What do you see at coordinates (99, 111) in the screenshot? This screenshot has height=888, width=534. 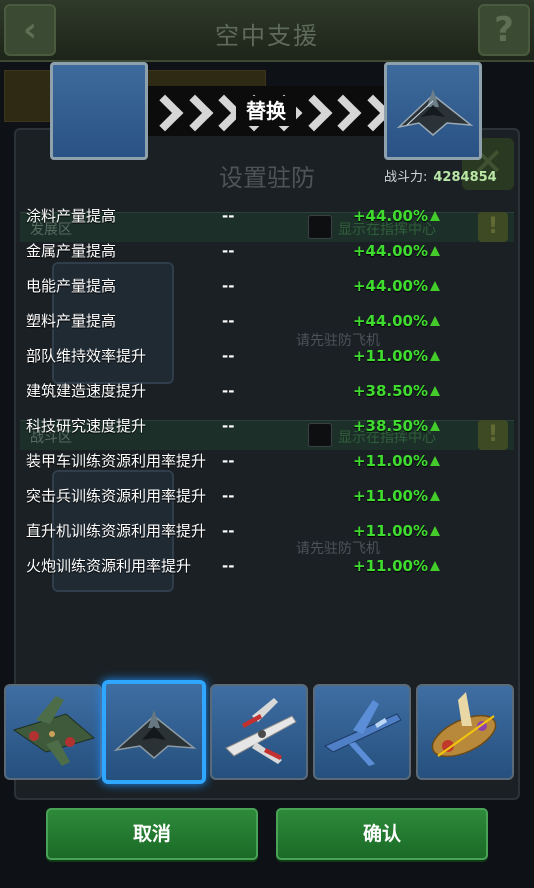 I see `current-plane-slot` at bounding box center [99, 111].